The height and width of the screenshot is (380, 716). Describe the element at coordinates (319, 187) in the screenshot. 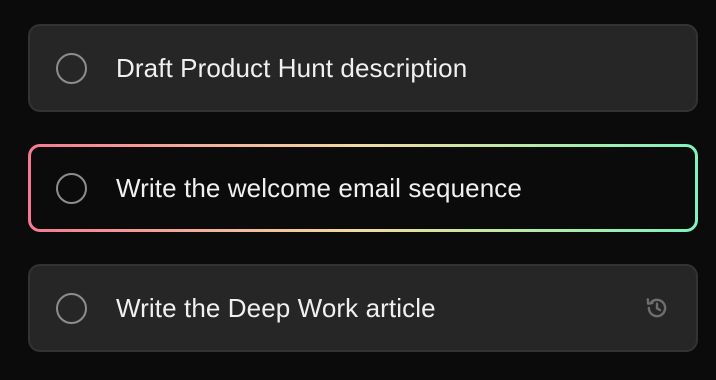

I see `task-title: Write the welcome email sequence` at that location.